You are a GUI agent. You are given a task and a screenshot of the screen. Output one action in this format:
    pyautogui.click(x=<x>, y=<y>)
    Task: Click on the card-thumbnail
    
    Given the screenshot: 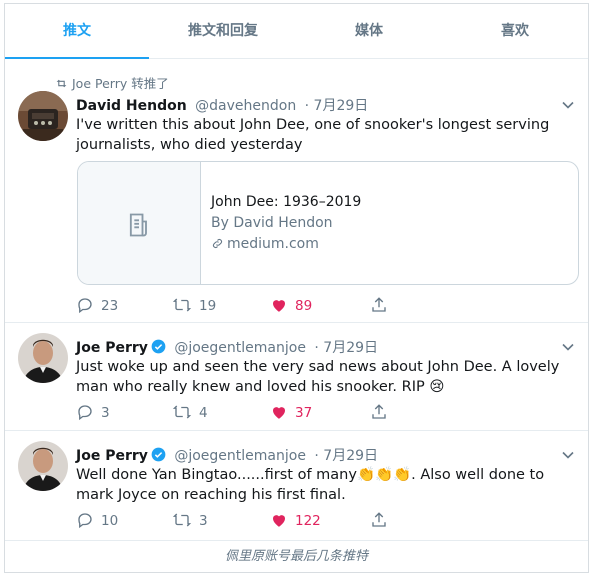 What is the action you would take?
    pyautogui.click(x=139, y=223)
    